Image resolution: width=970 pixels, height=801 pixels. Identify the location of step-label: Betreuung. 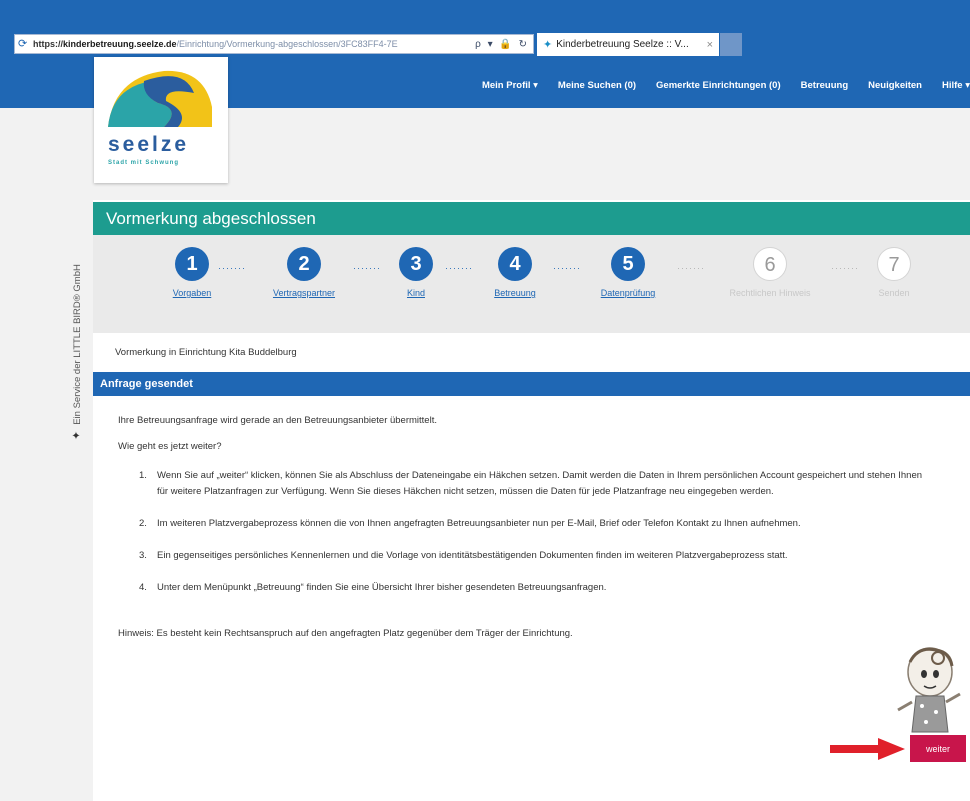
(515, 293).